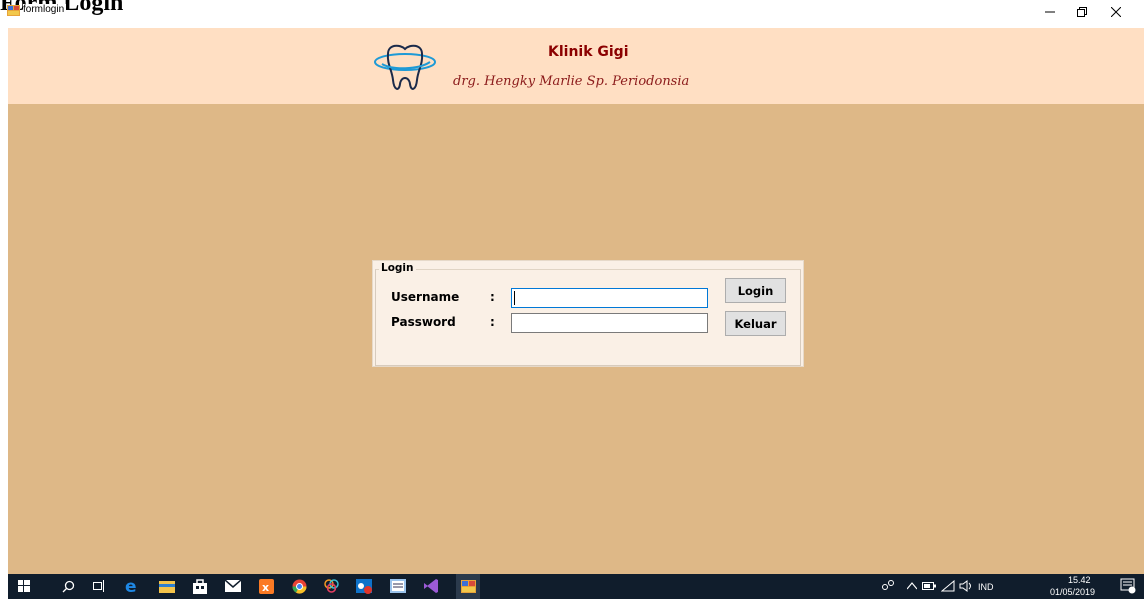  What do you see at coordinates (755, 290) in the screenshot?
I see `login-button: Login` at bounding box center [755, 290].